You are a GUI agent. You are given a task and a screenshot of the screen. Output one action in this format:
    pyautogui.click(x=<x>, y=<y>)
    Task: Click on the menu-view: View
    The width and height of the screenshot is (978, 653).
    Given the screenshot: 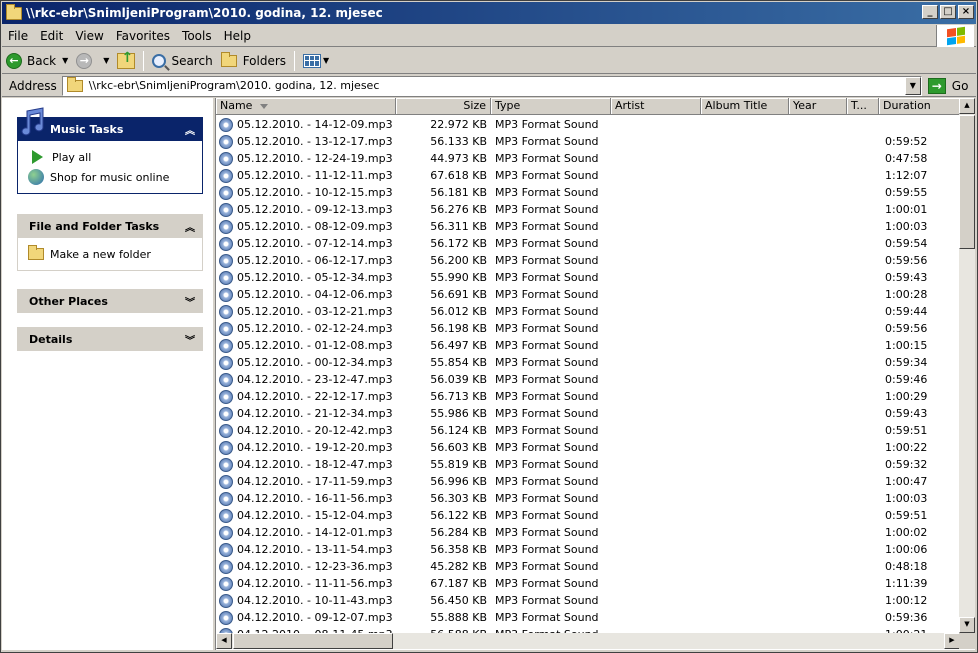 What is the action you would take?
    pyautogui.click(x=89, y=36)
    